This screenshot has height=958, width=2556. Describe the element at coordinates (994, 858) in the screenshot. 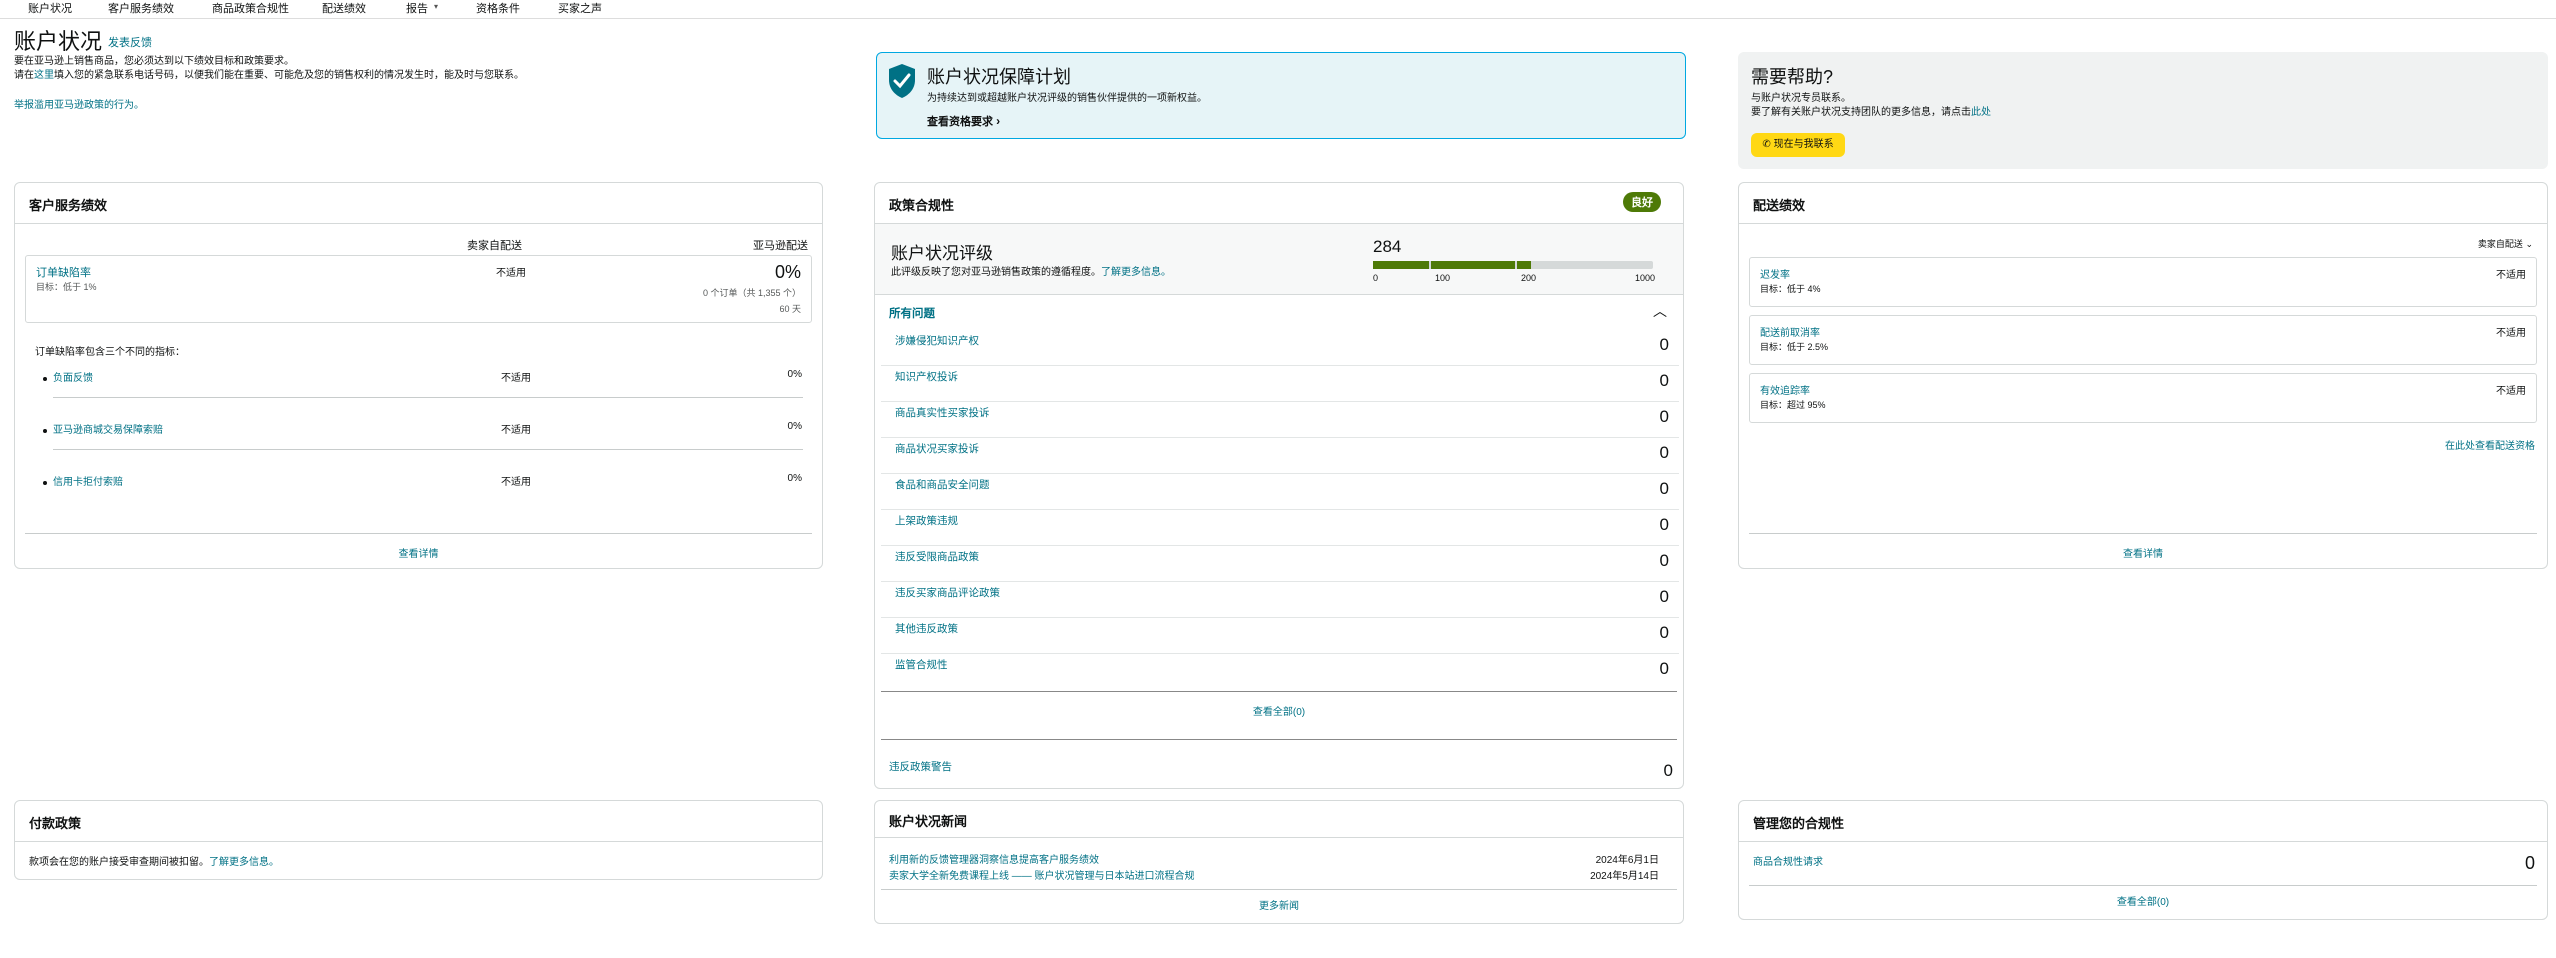

I see `news-item-link: 利用新的反馈管理器洞察信息提高客户服务绩效` at that location.